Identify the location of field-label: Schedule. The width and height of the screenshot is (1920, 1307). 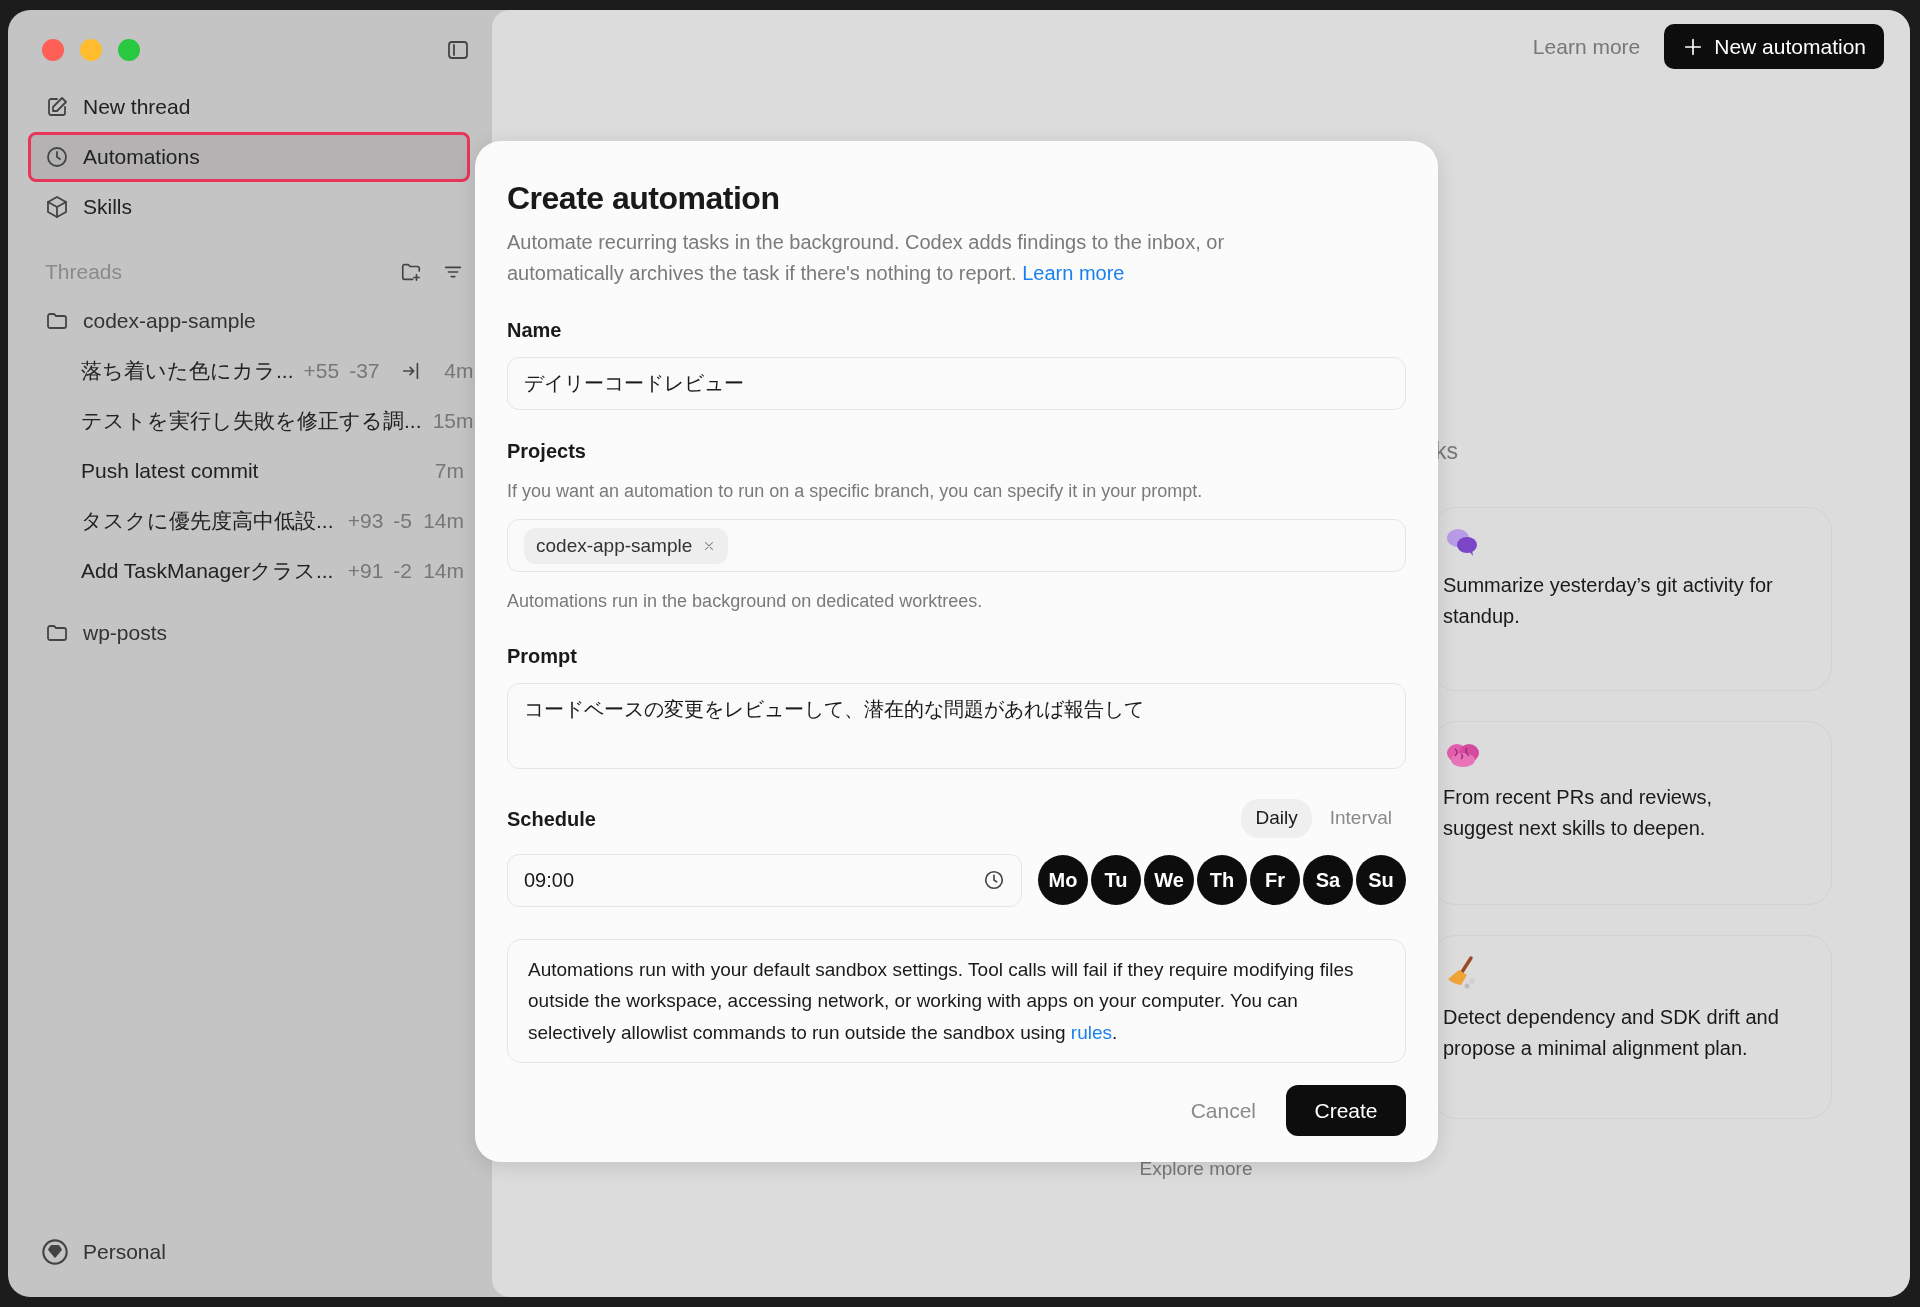
(551, 819).